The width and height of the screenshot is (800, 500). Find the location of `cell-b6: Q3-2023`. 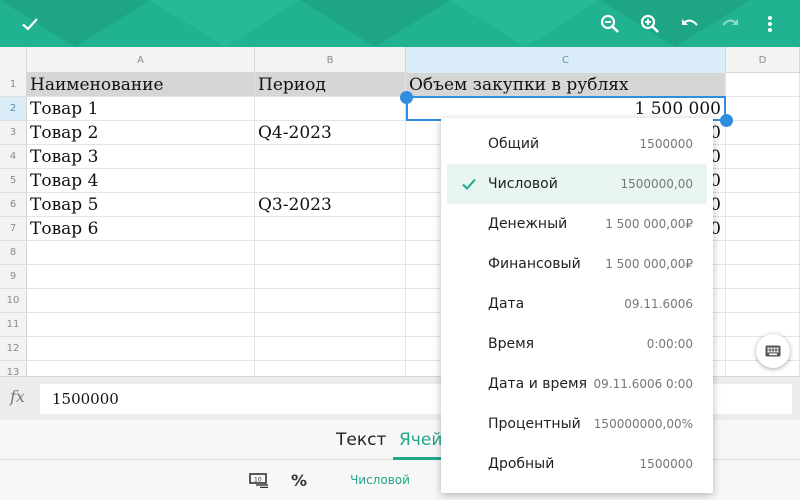

cell-b6: Q3-2023 is located at coordinates (330, 205).